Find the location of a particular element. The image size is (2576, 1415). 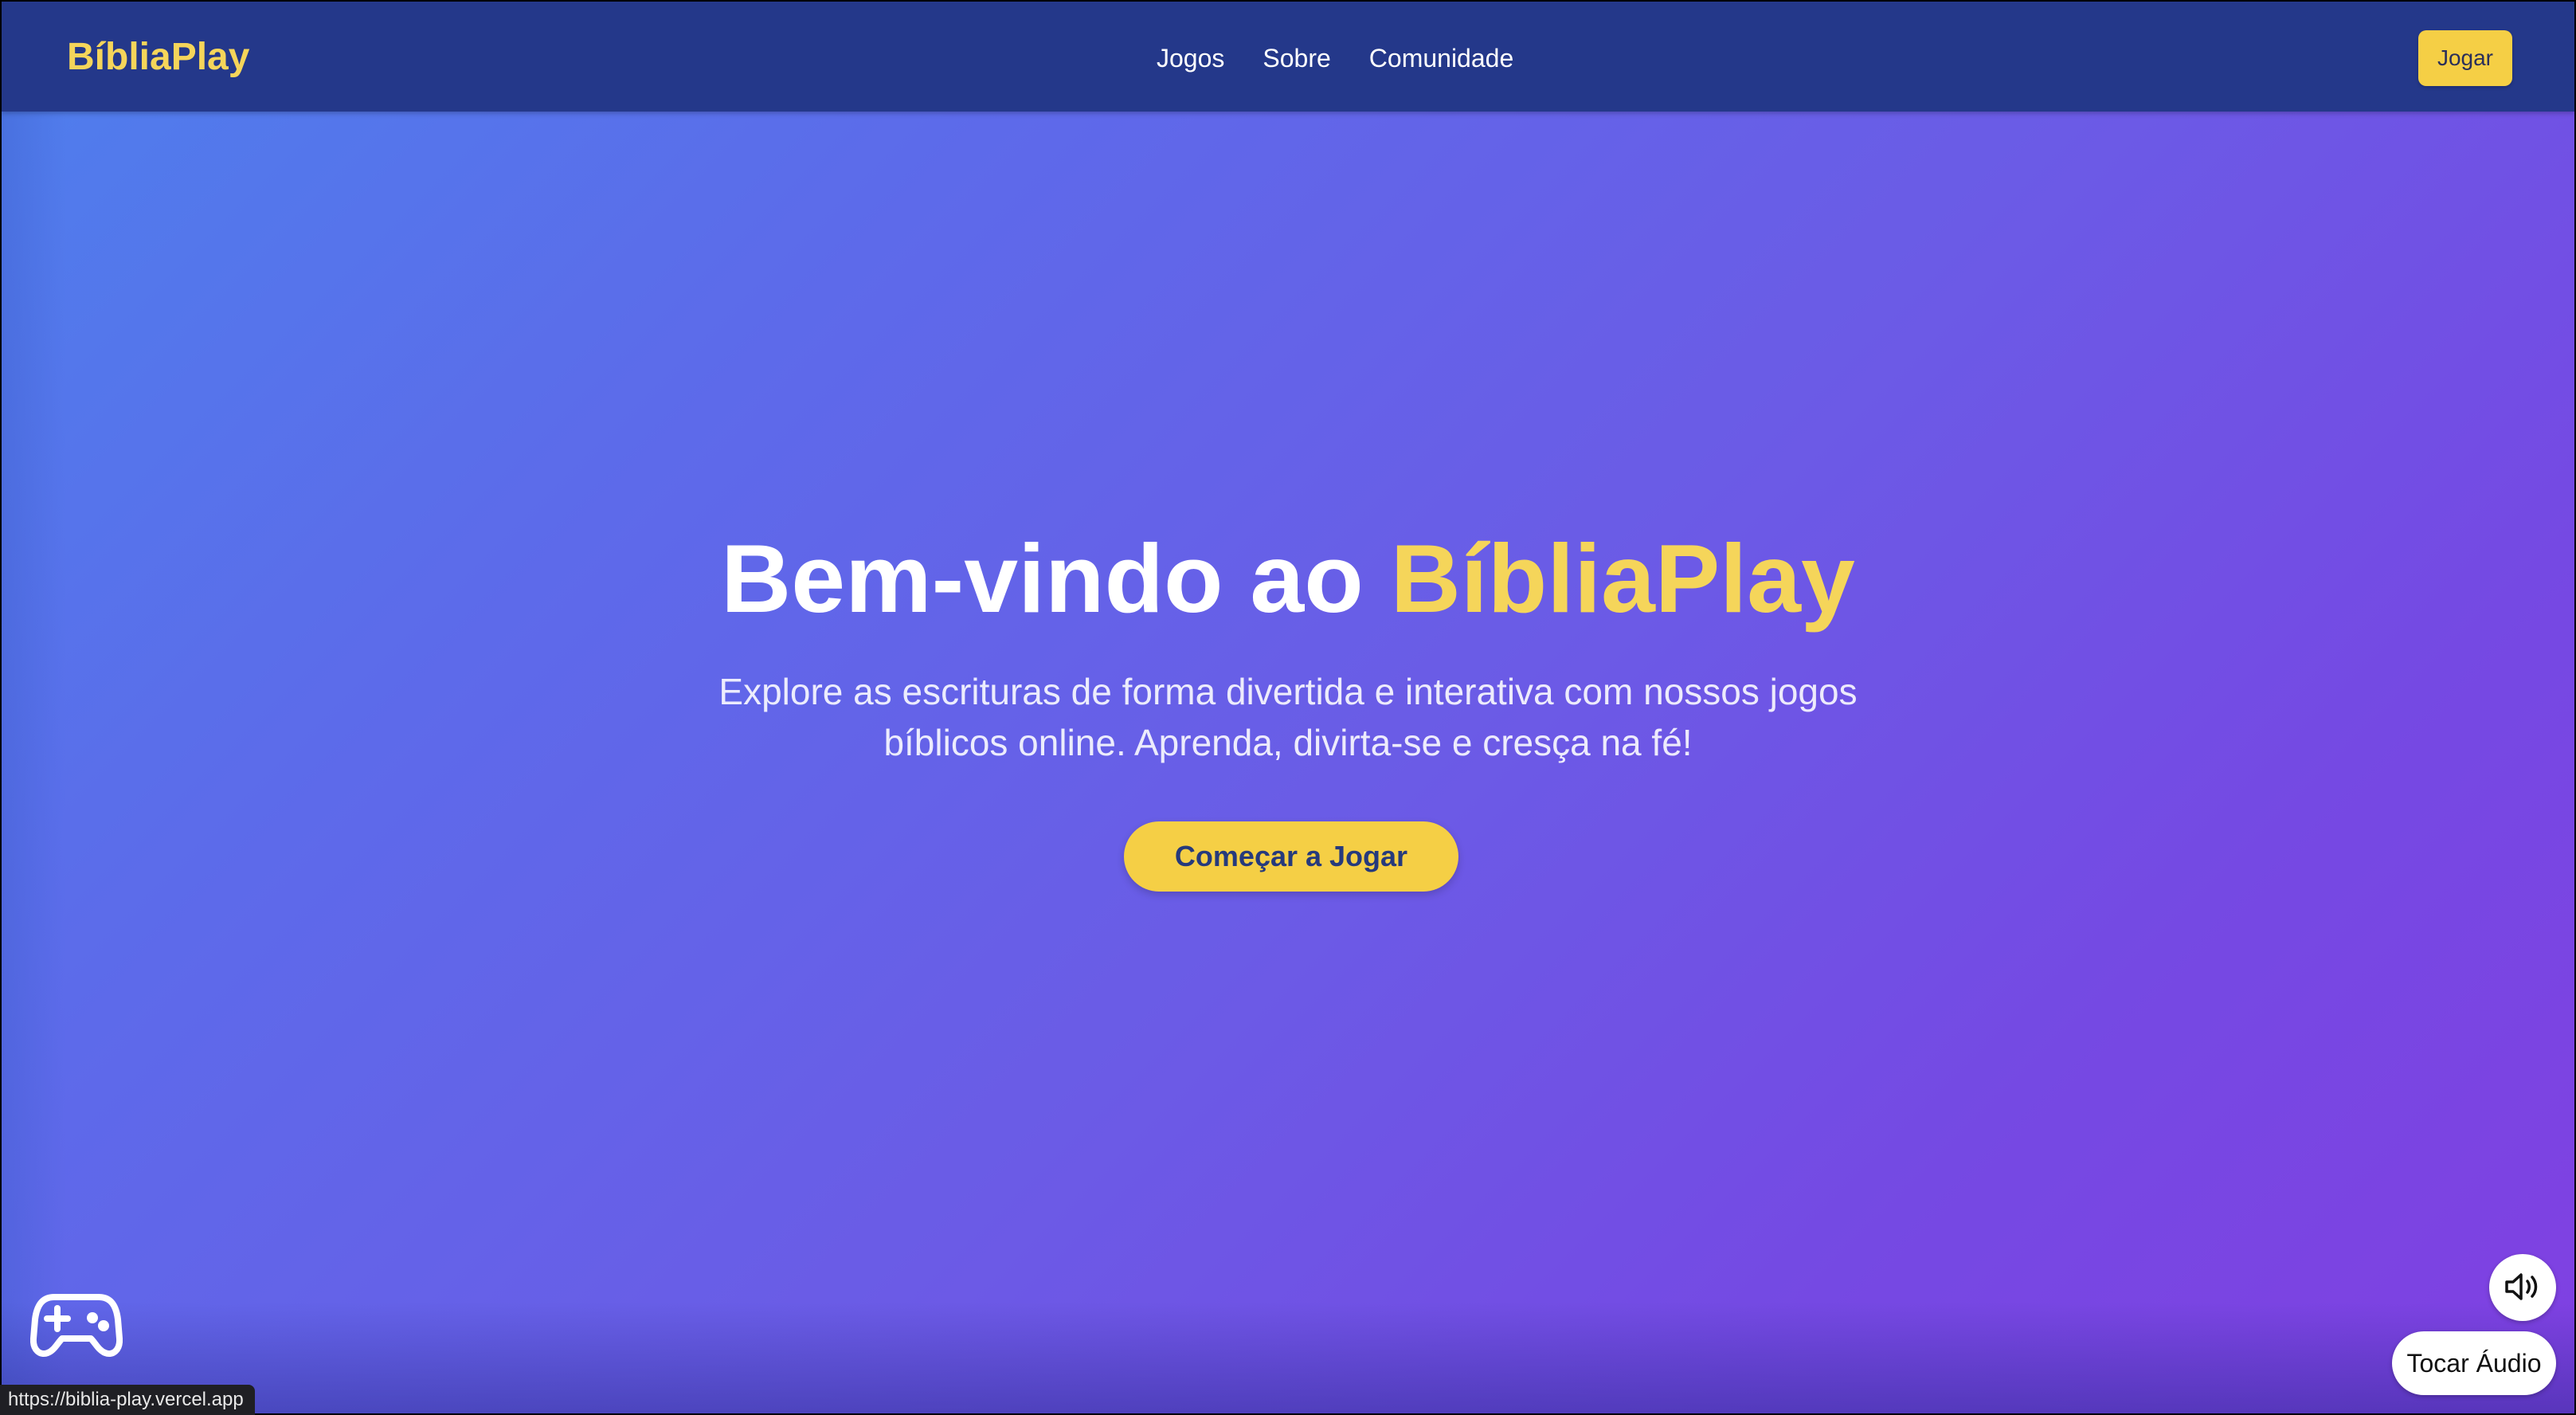

nav-link-jogos: Jogos is located at coordinates (1190, 58).